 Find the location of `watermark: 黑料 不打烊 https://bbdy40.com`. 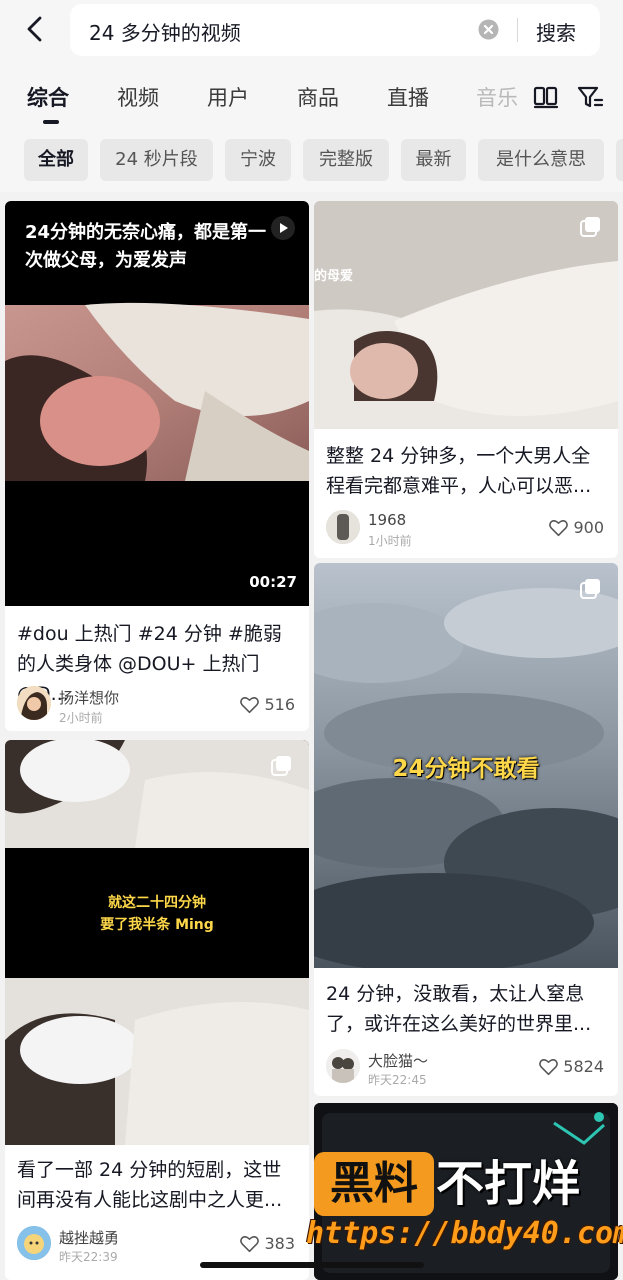

watermark: 黑料 不打烊 https://bbdy40.com is located at coordinates (464, 1215).